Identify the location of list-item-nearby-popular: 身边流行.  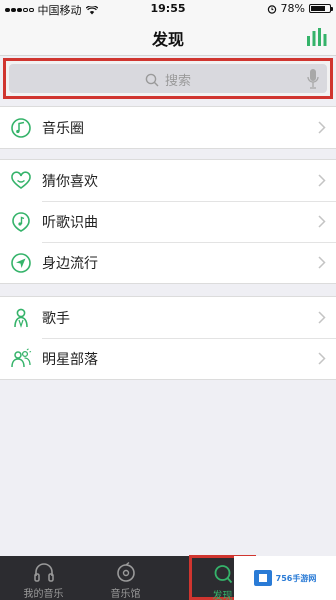
(168, 262).